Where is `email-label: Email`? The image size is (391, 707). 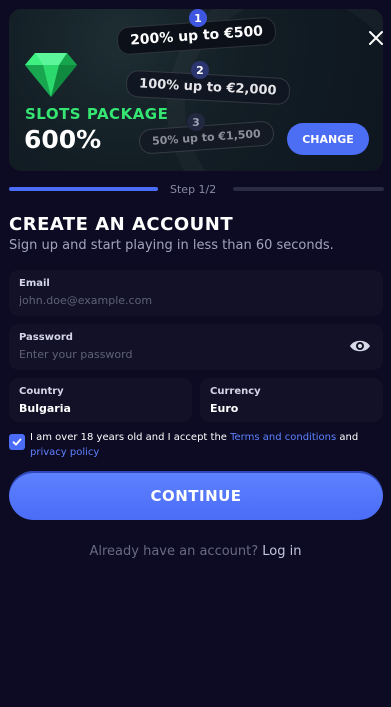
email-label: Email is located at coordinates (34, 283).